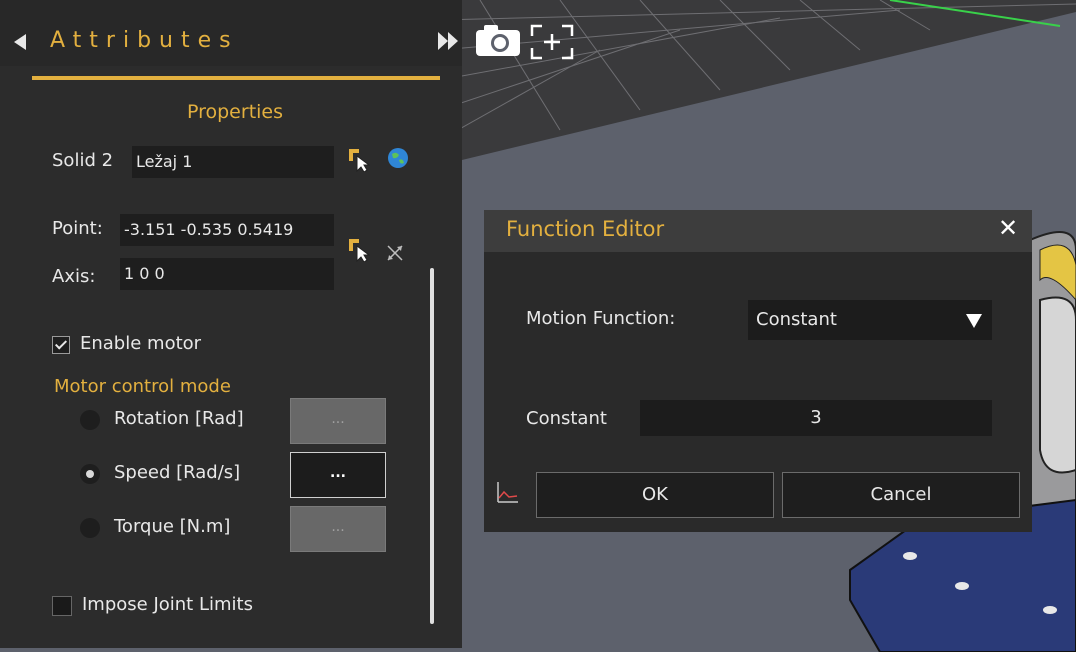  I want to click on dialog-titlebar: Function Editor ✕, so click(758, 231).